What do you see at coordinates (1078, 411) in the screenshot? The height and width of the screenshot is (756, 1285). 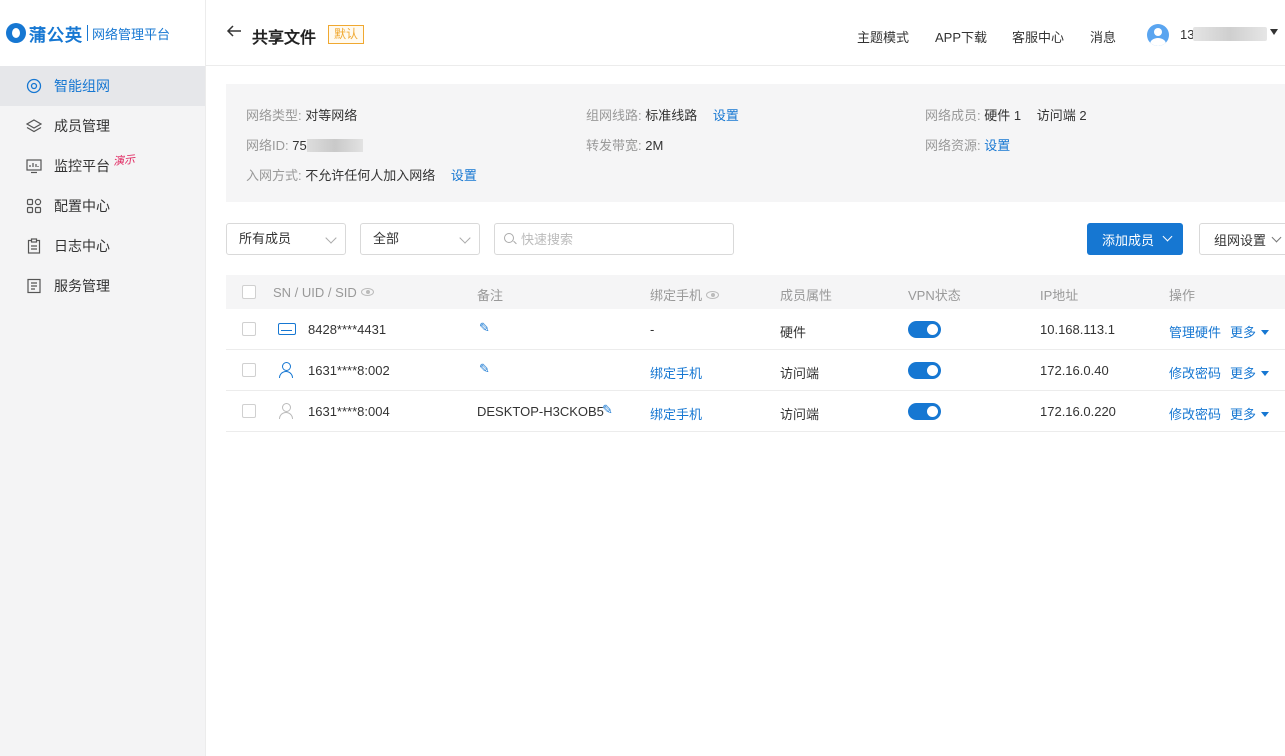 I see `ip-address: 172.16.0.220` at bounding box center [1078, 411].